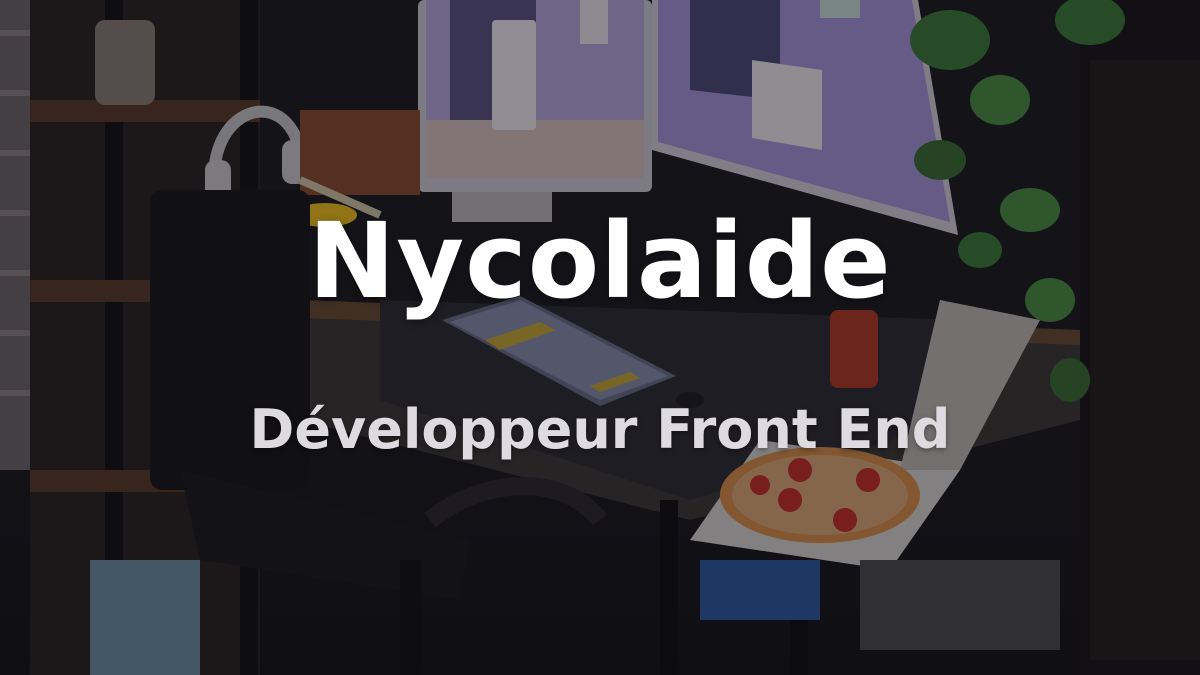 The width and height of the screenshot is (1200, 675). Describe the element at coordinates (600, 429) in the screenshot. I see `hero-subtitle: Développeur Front End` at that location.